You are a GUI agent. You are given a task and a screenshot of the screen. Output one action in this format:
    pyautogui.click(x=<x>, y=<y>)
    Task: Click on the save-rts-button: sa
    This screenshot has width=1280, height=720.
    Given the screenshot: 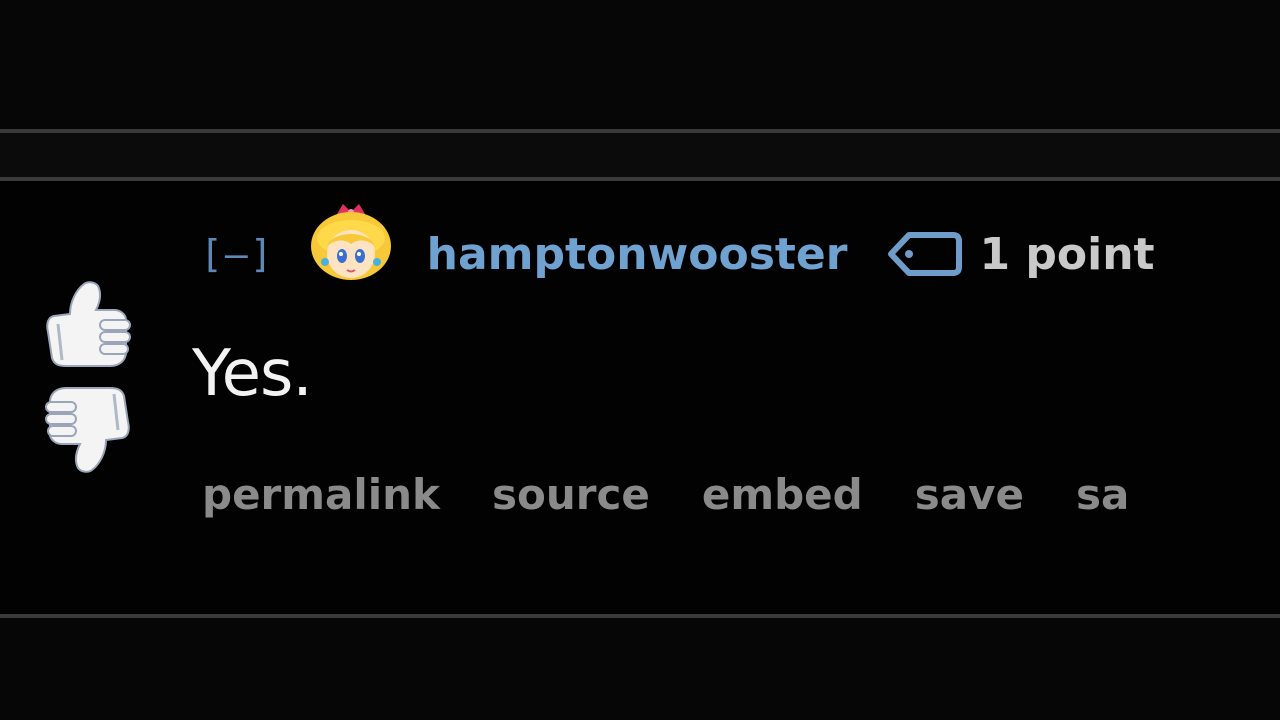 What is the action you would take?
    pyautogui.click(x=1102, y=494)
    